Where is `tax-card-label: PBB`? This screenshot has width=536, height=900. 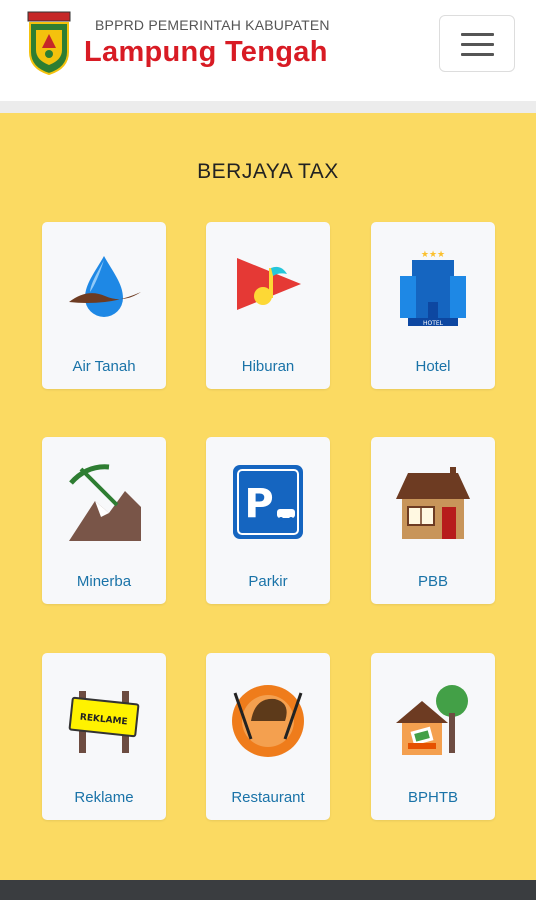
tax-card-label: PBB is located at coordinates (432, 581).